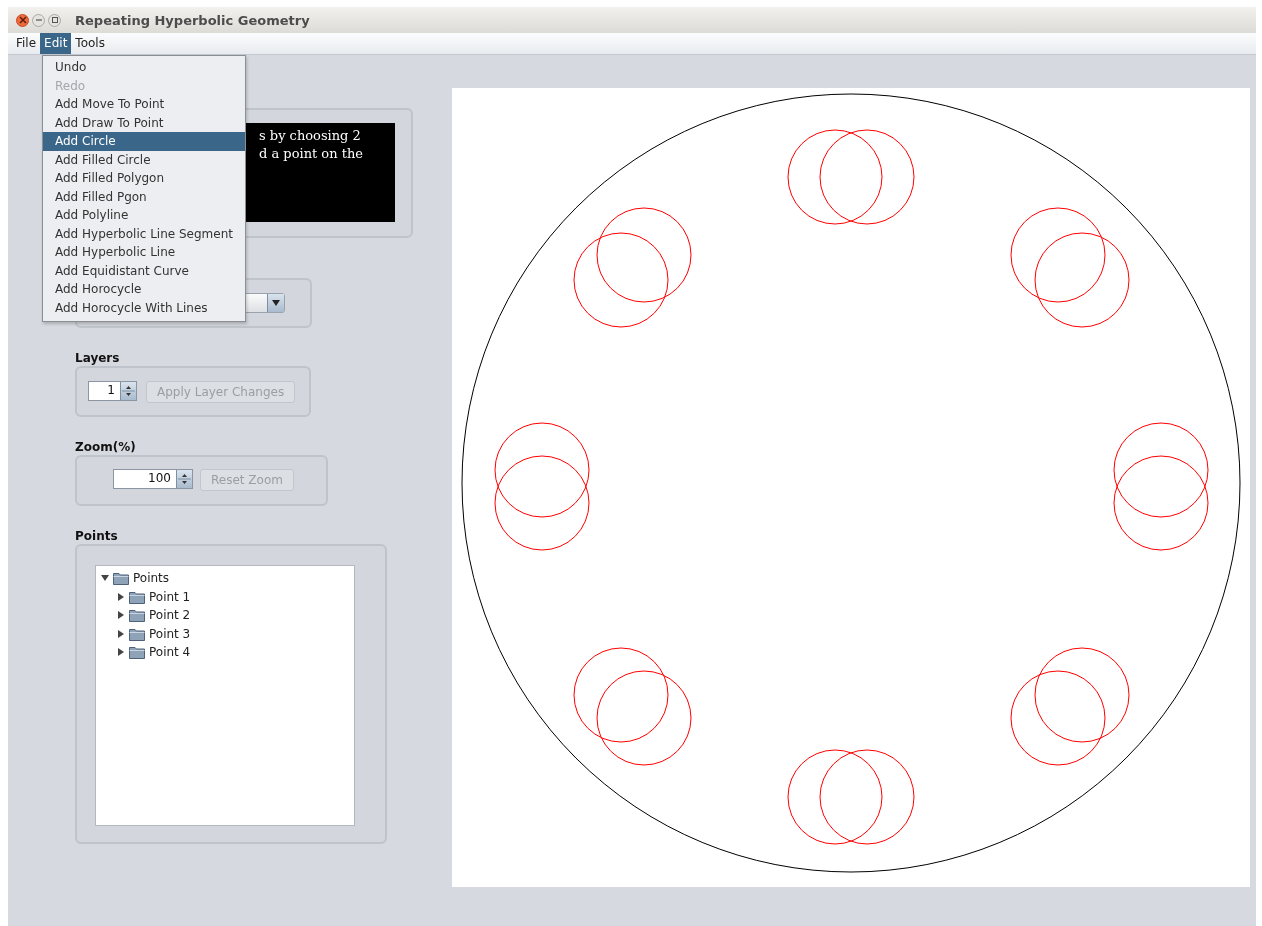 The image size is (1262, 926). What do you see at coordinates (170, 596) in the screenshot?
I see `tree-item: Point 1` at bounding box center [170, 596].